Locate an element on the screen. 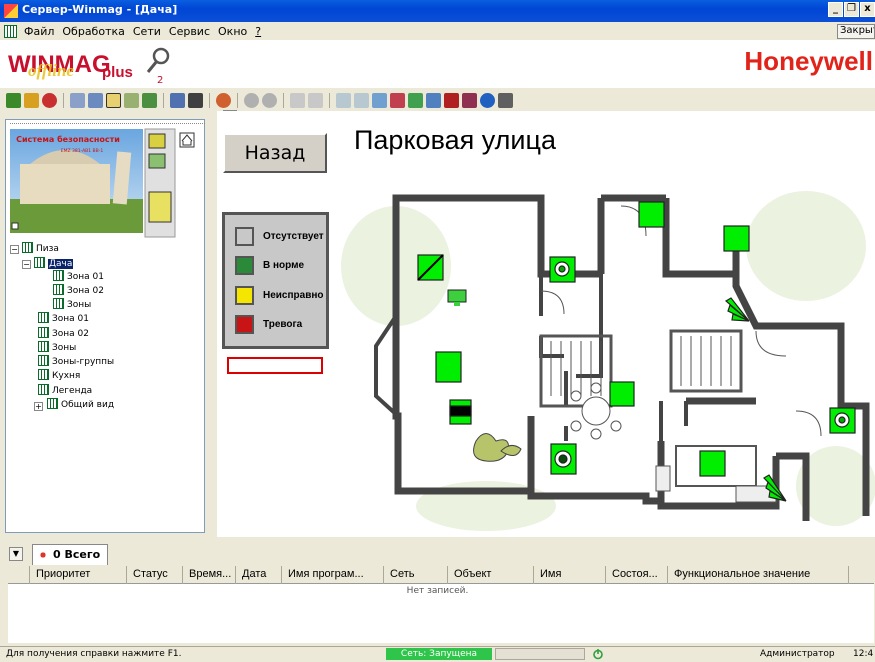 This screenshot has height=662, width=875. print-icon is located at coordinates (297, 100).